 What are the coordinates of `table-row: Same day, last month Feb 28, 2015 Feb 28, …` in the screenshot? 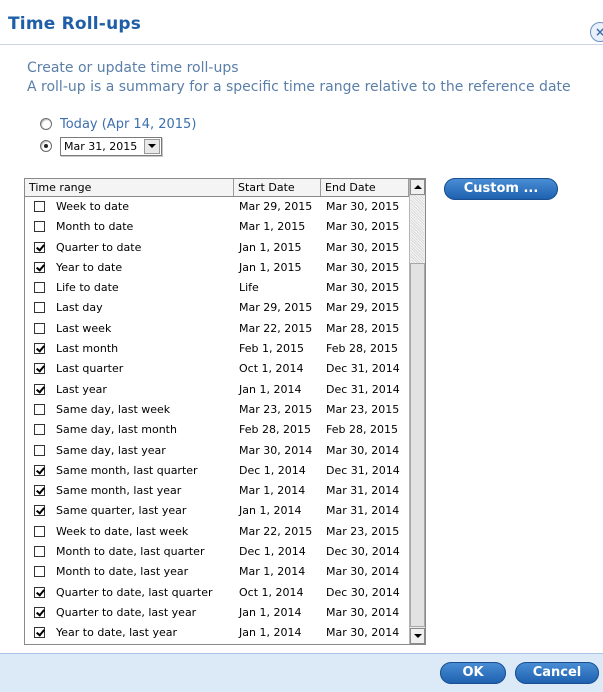 It's located at (217, 430).